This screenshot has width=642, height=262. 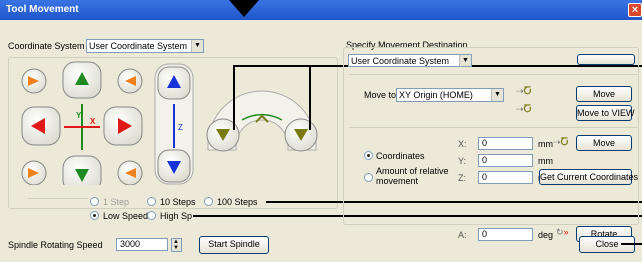 What do you see at coordinates (55, 245) in the screenshot?
I see `spindle-speed-label: Spindle Rotating Speed` at bounding box center [55, 245].